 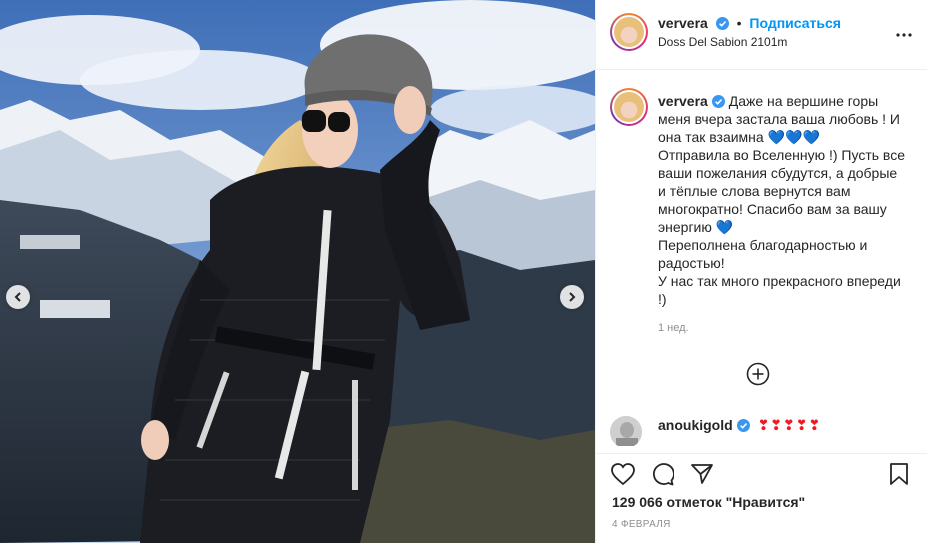 I want to click on caption-time-ago: 1 нед., so click(x=673, y=328).